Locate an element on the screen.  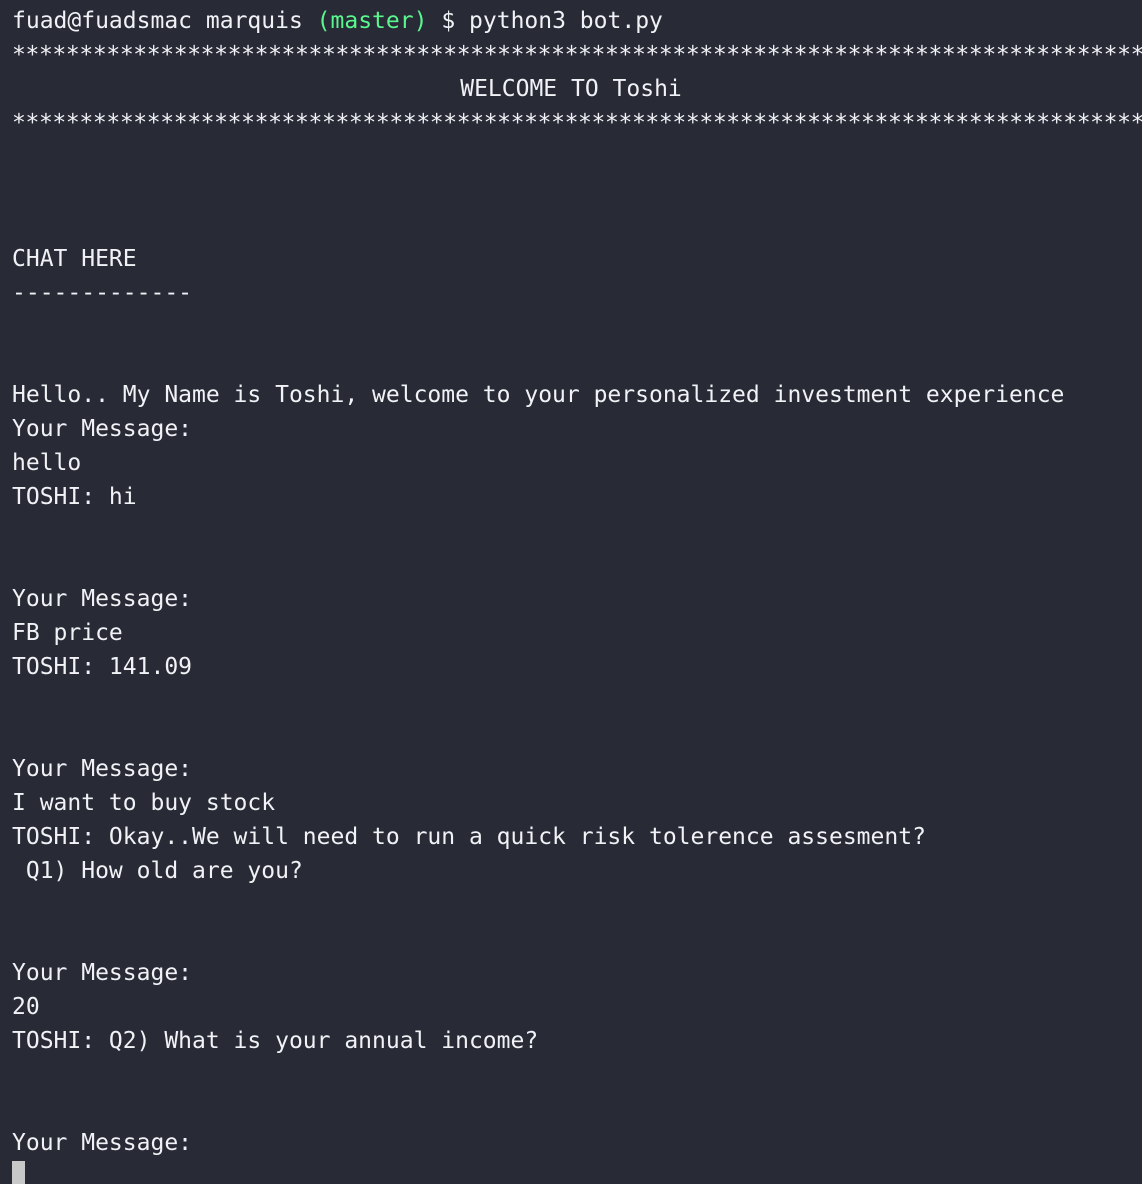
prompt-directory: marquis is located at coordinates (254, 21).